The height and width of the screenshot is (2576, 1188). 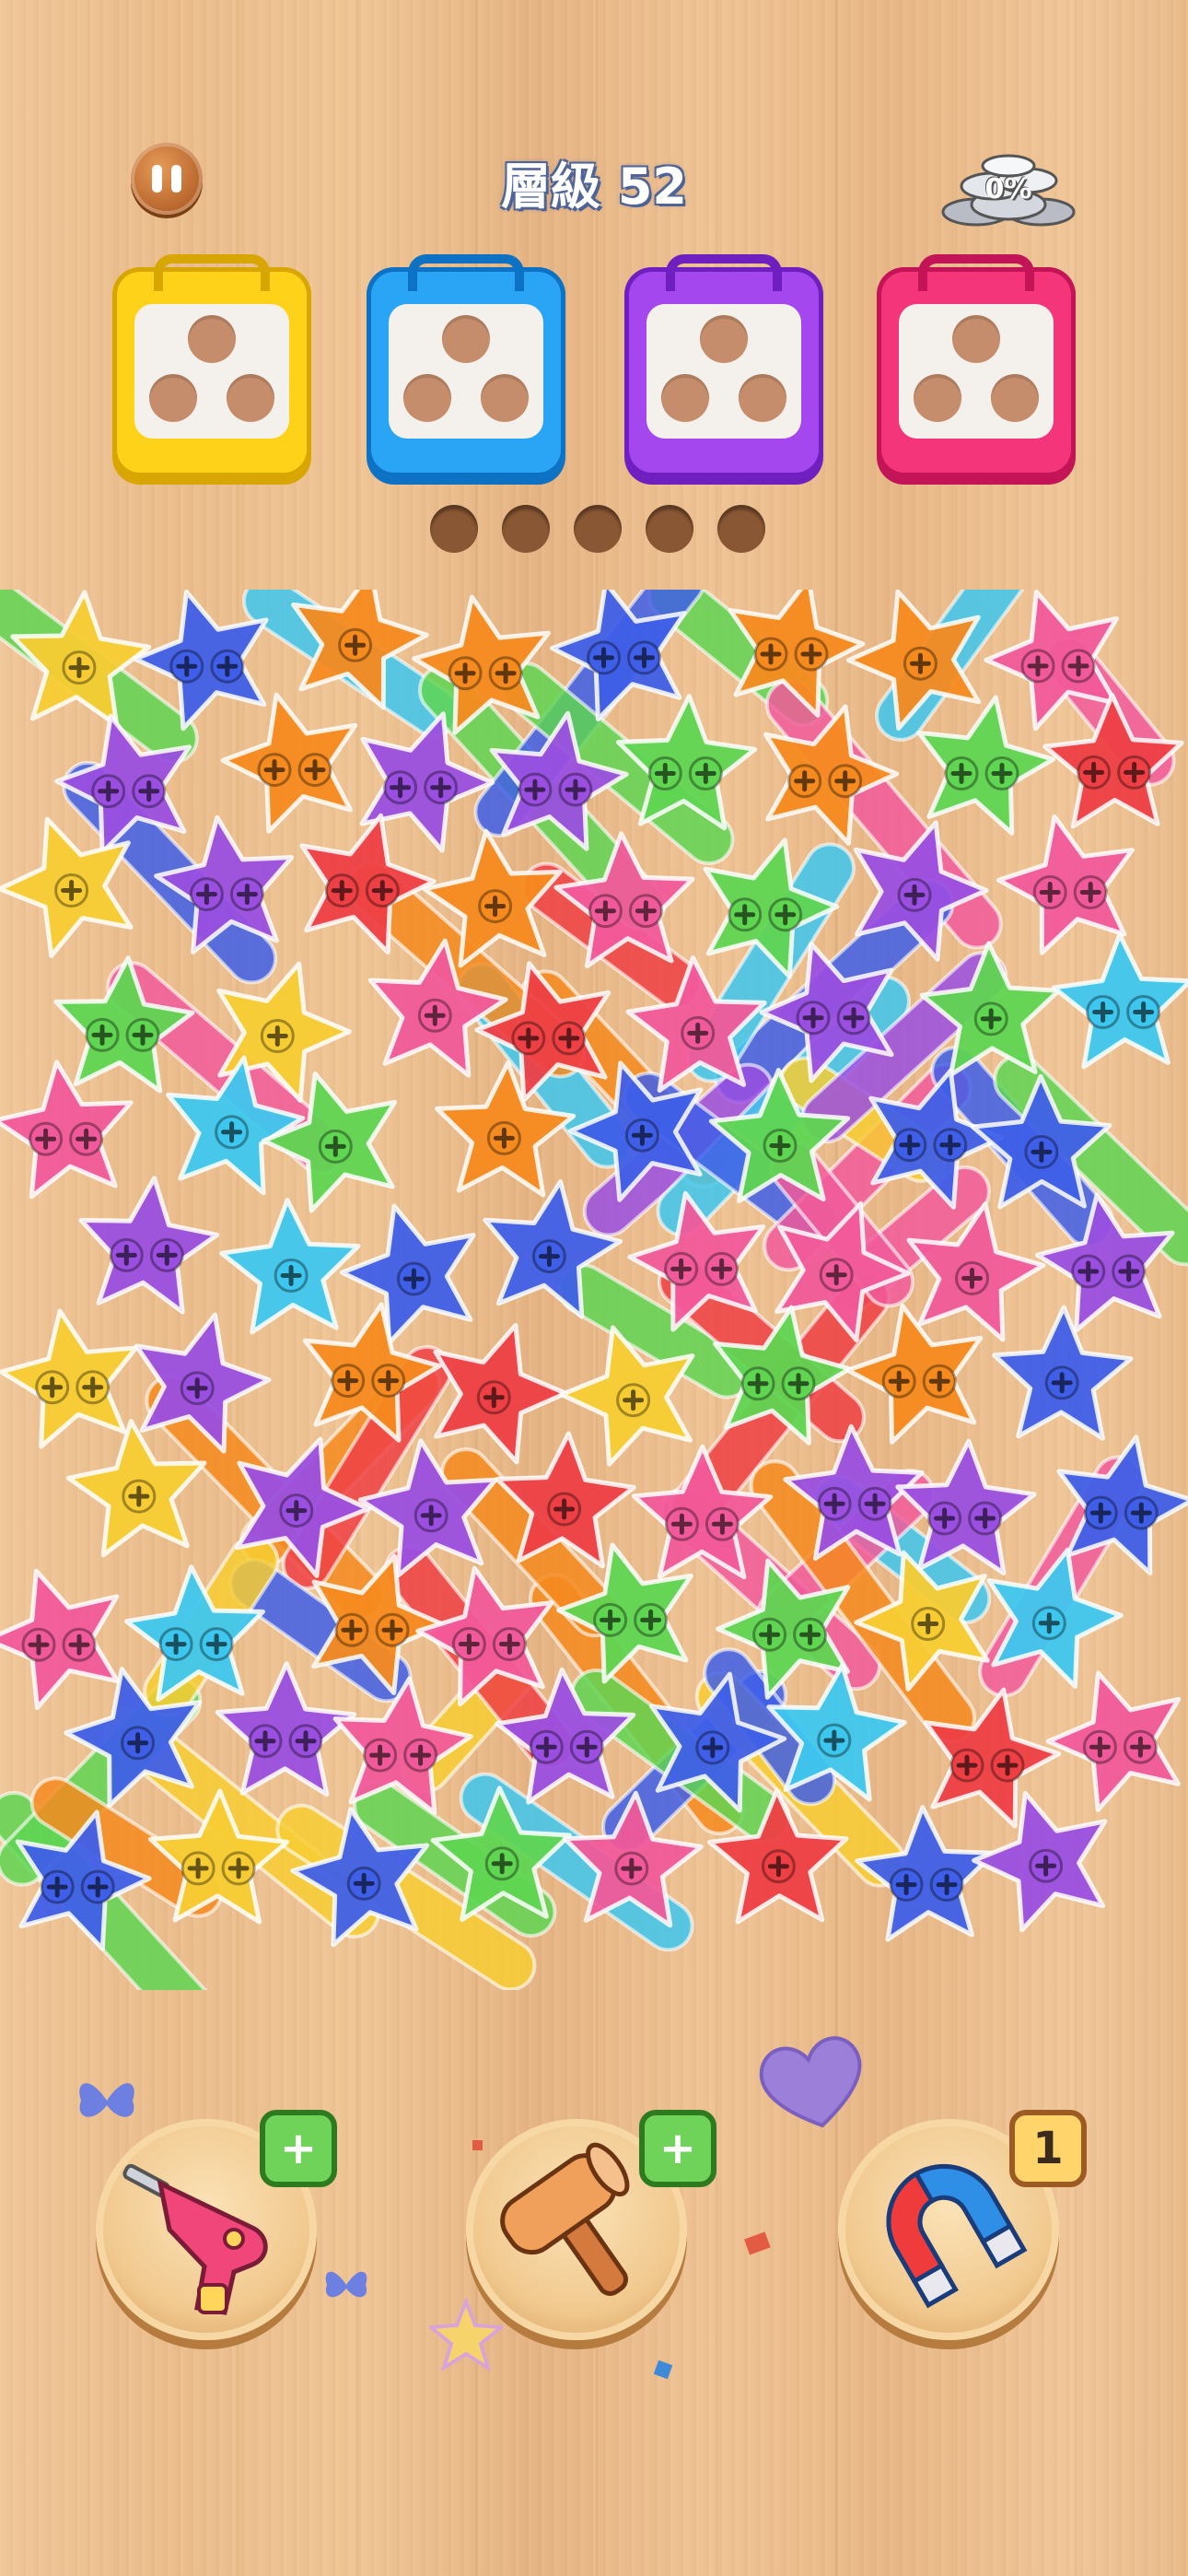 What do you see at coordinates (591, 2225) in the screenshot?
I see `hammer-tool-button: +` at bounding box center [591, 2225].